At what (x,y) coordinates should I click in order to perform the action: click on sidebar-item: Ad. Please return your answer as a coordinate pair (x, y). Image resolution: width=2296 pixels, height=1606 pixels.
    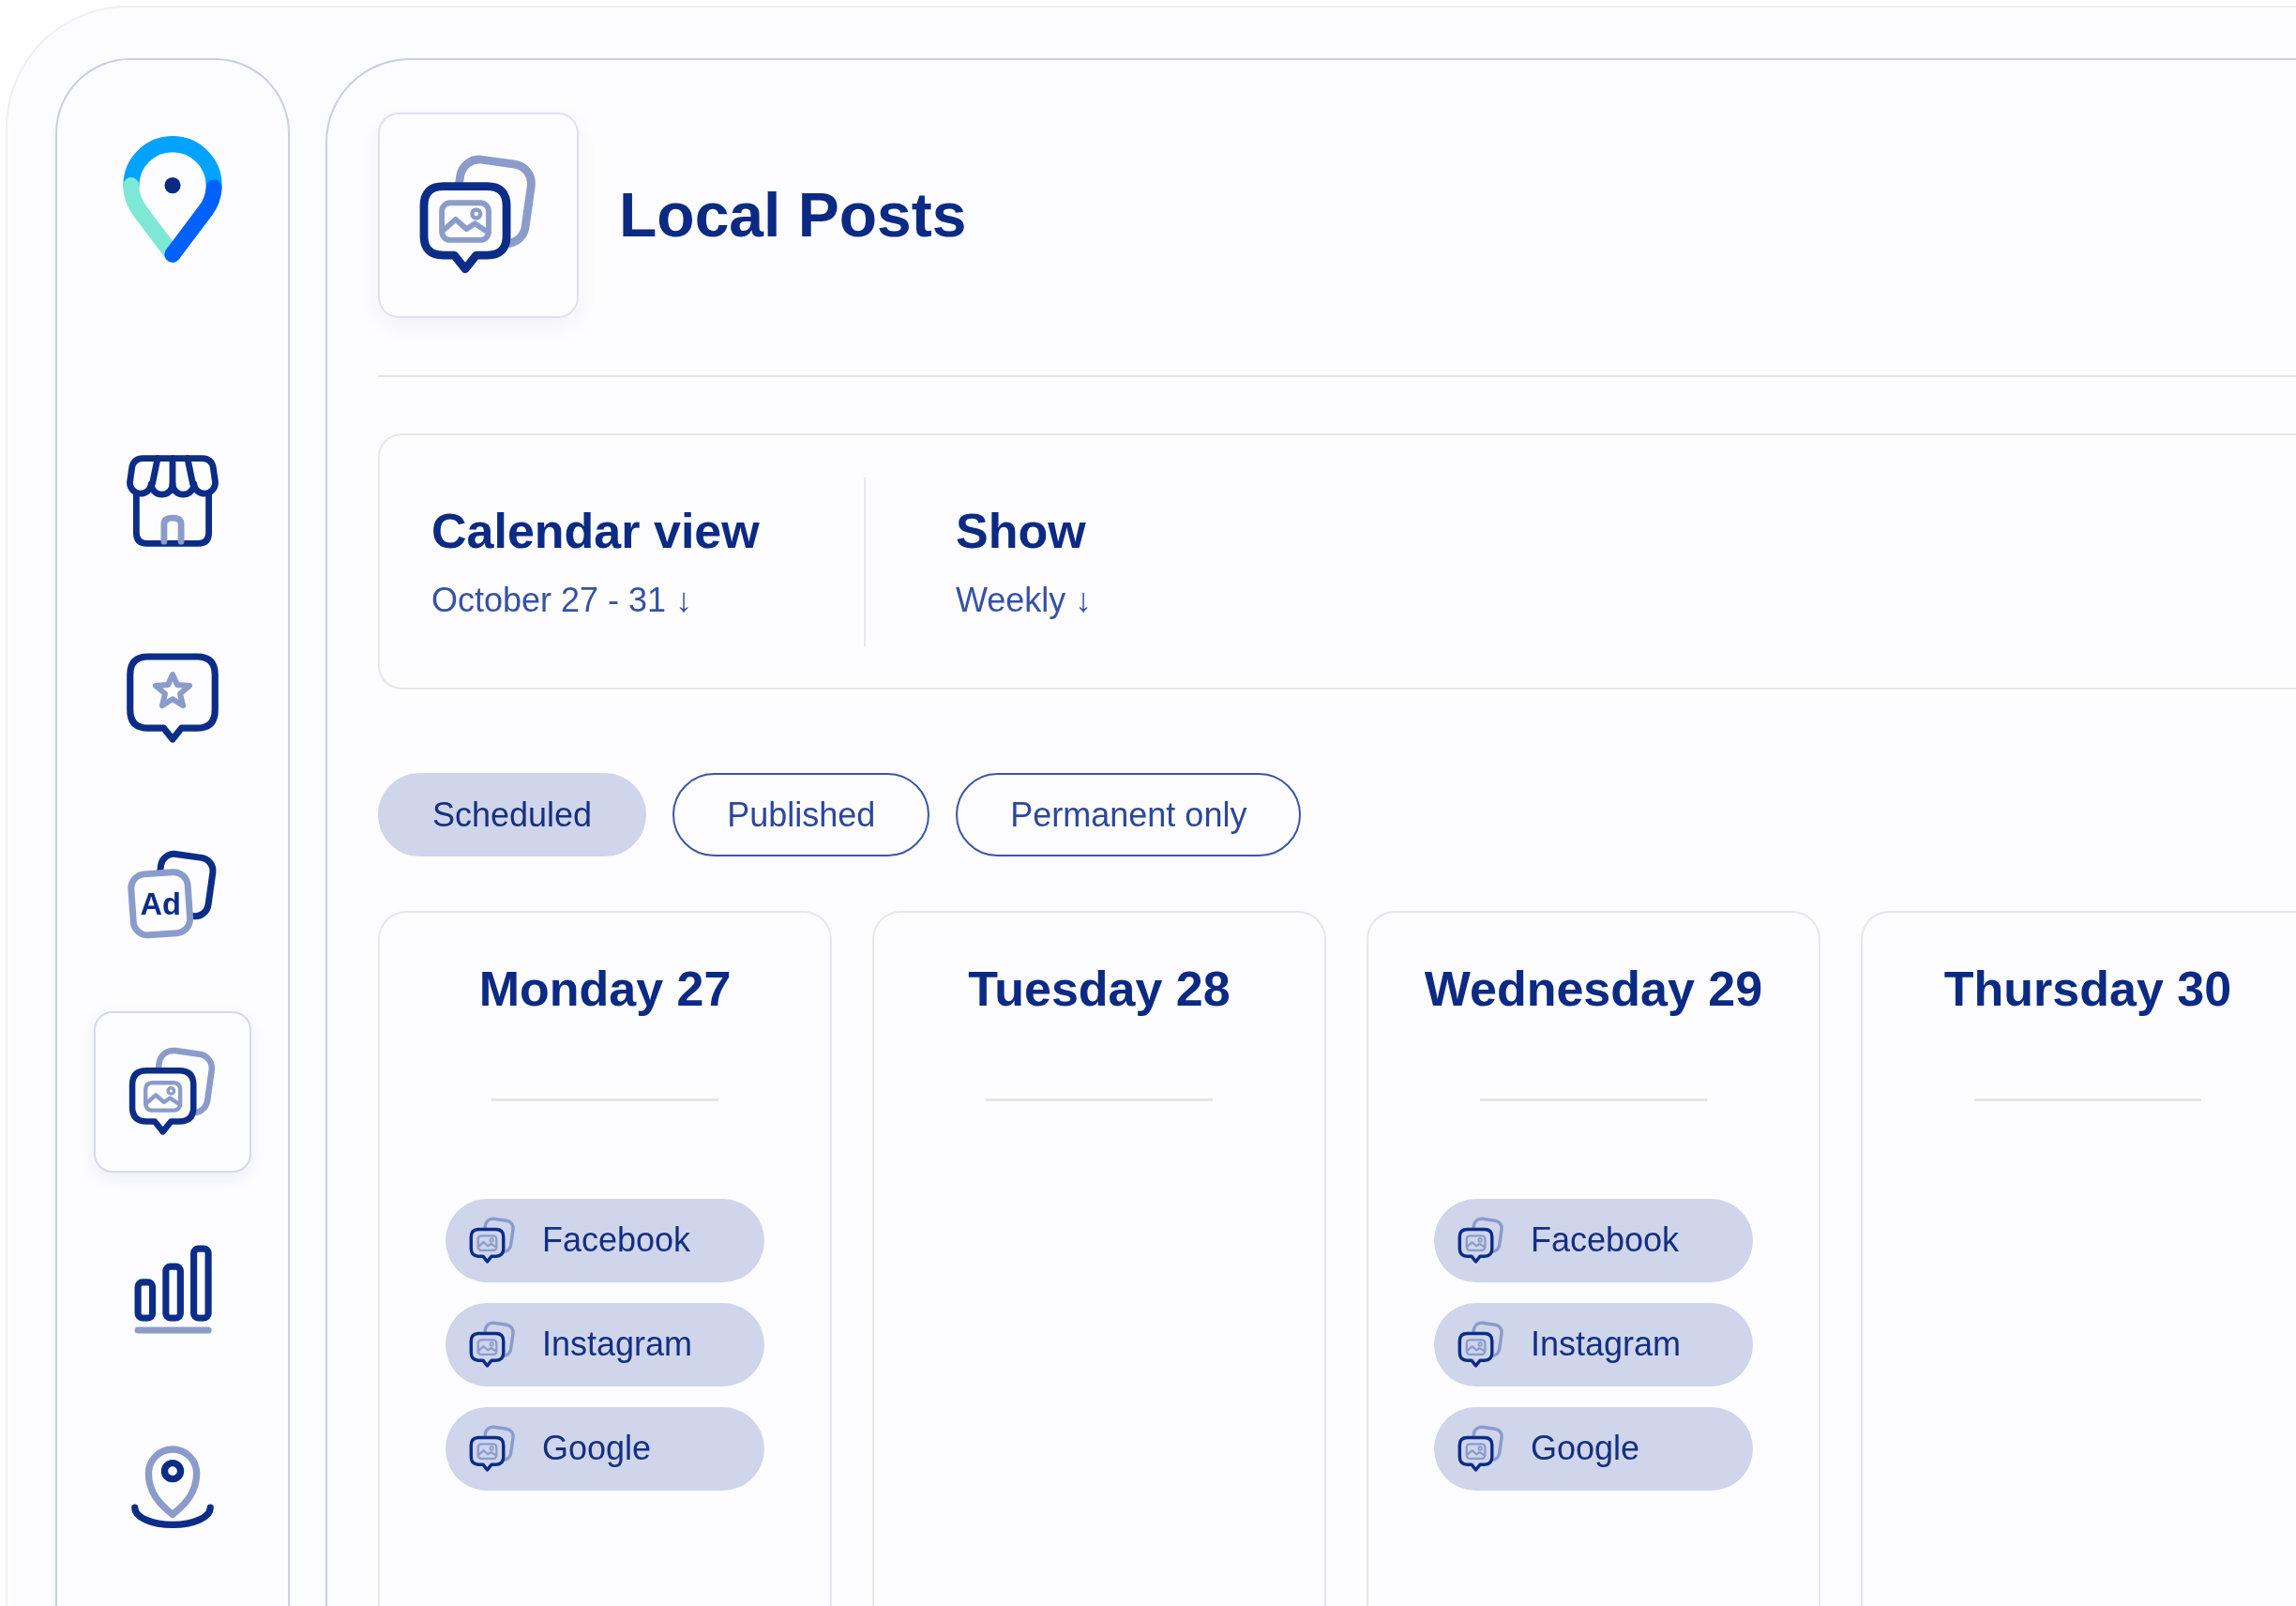
    Looking at the image, I should click on (172, 895).